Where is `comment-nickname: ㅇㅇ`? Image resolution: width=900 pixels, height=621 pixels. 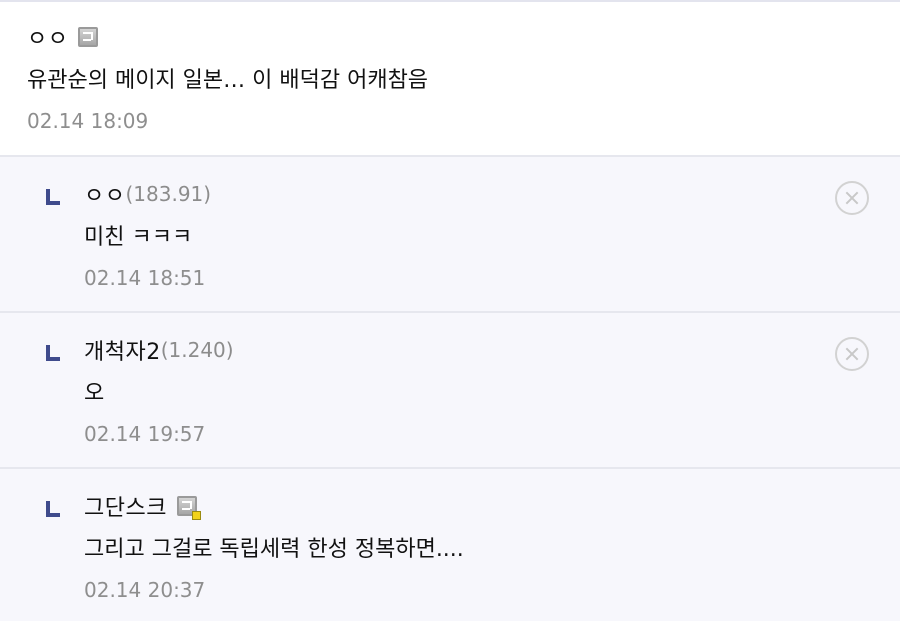
comment-nickname: ㅇㅇ is located at coordinates (47, 37).